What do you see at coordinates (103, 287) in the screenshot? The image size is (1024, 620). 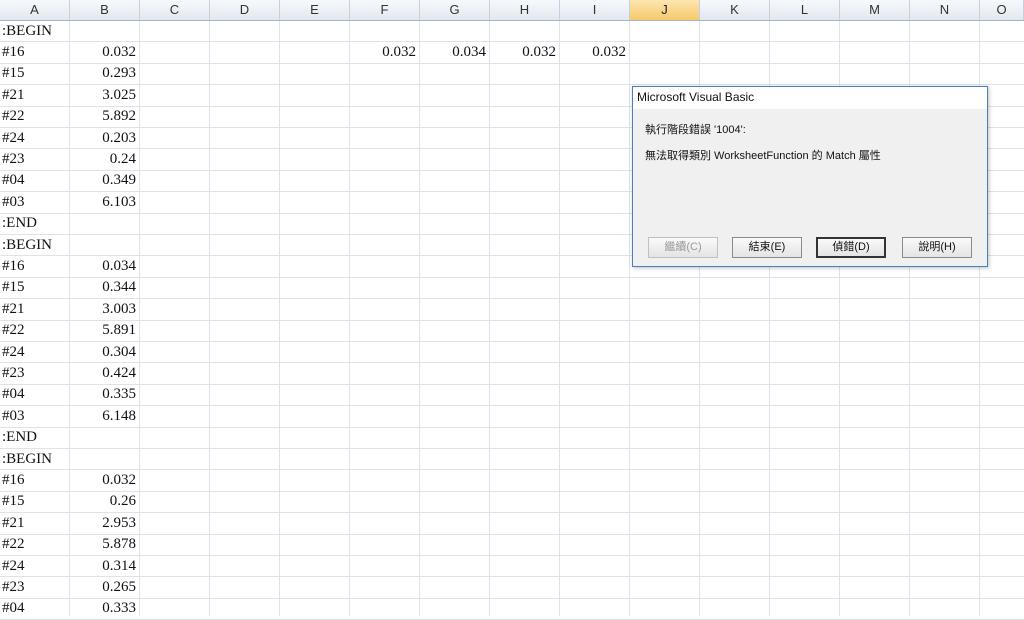 I see `cell-b13: 0.344` at bounding box center [103, 287].